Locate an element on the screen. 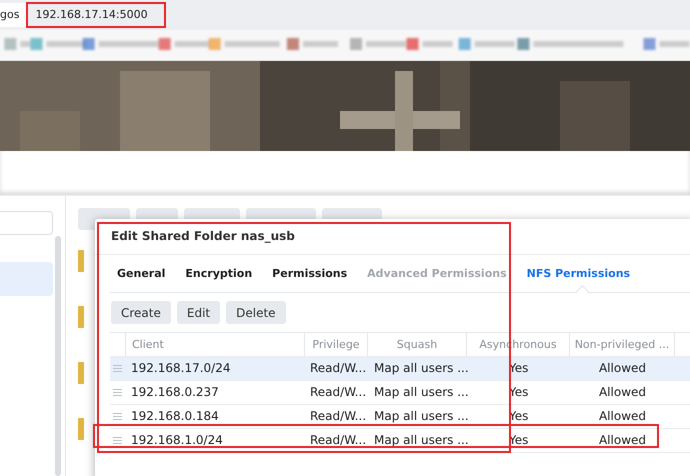  table-row: 192.168.17.0/24 Read/W... Map all users ... Yes Allowed is located at coordinates (400, 369).